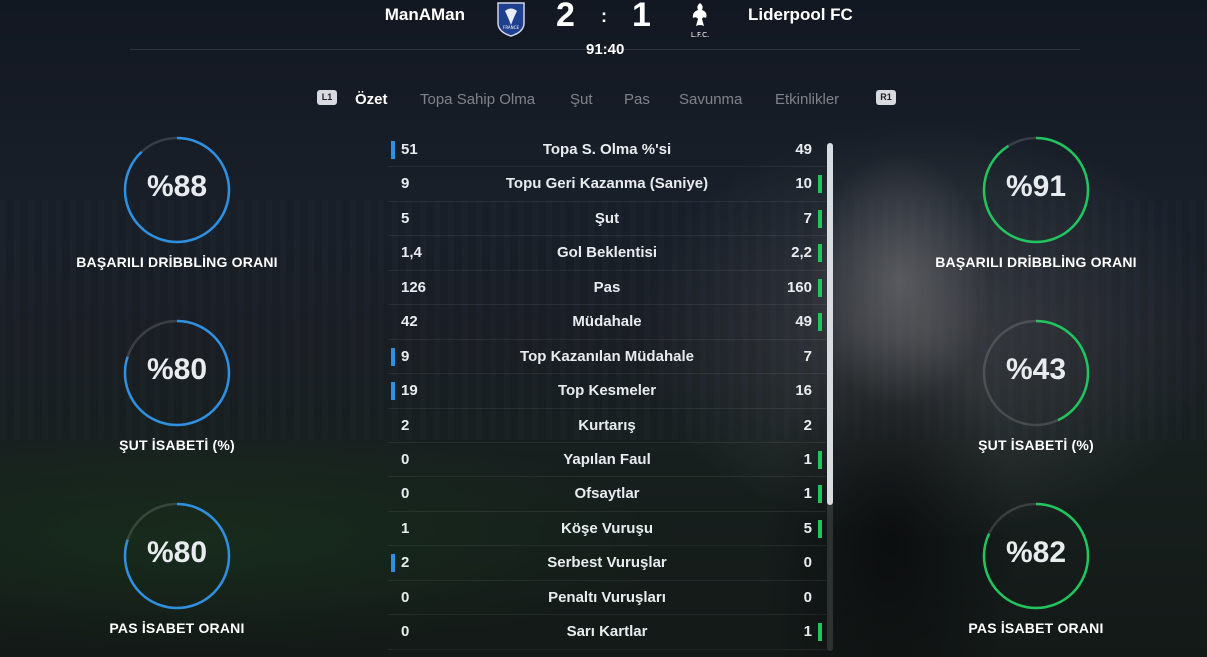 This screenshot has width=1207, height=657. Describe the element at coordinates (807, 528) in the screenshot. I see `away-stat-value: 5` at that location.